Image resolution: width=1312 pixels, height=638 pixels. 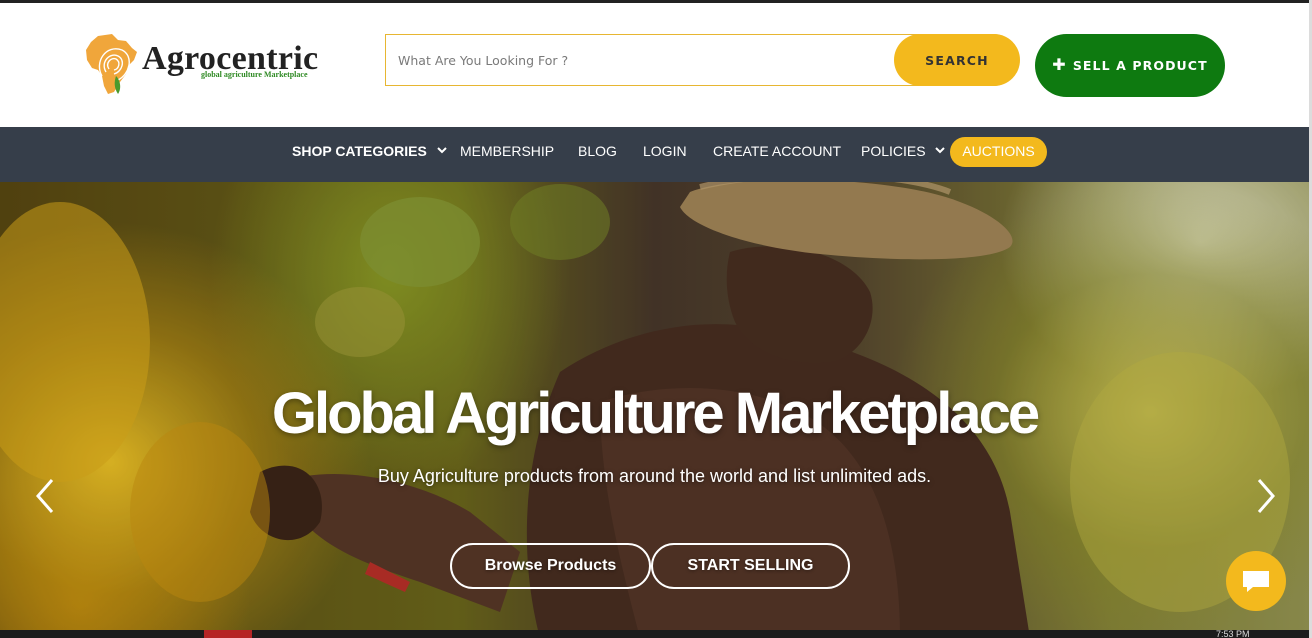 What do you see at coordinates (998, 152) in the screenshot?
I see `nav-auctions: AUCTIONS` at bounding box center [998, 152].